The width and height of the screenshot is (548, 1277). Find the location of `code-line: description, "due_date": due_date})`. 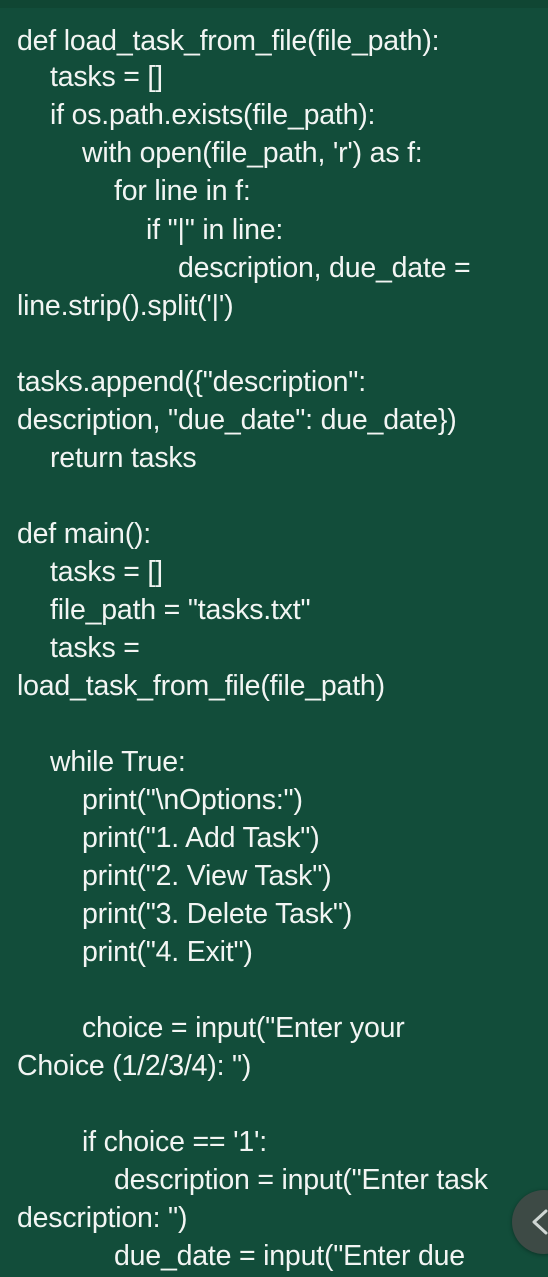

code-line: description, "due_date": due_date}) is located at coordinates (237, 420).